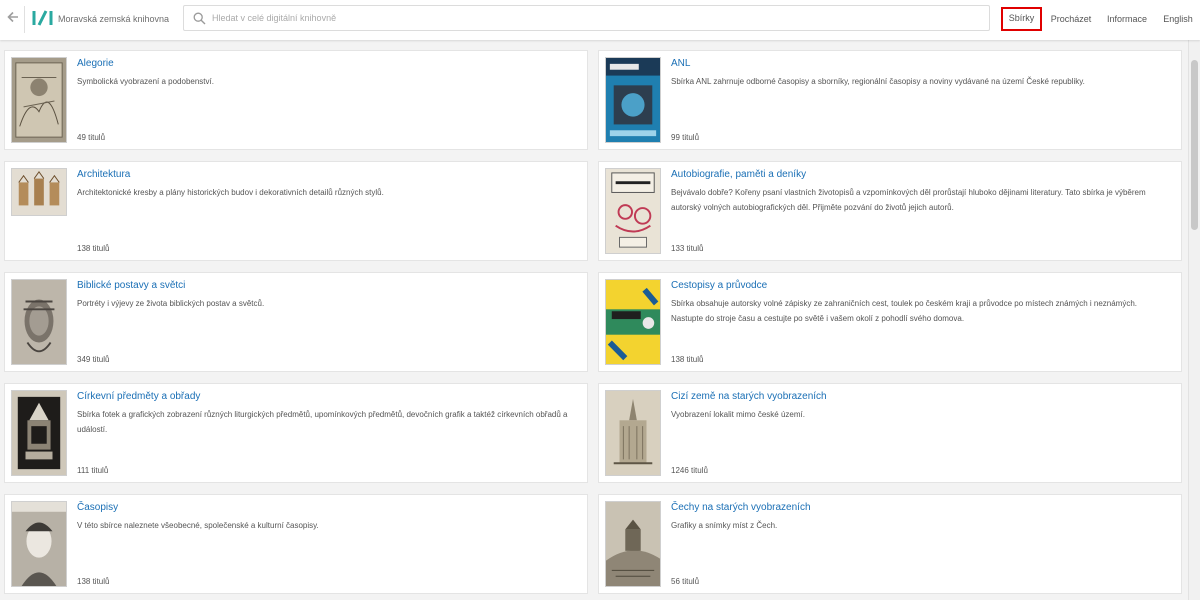  I want to click on nav-sbirky: Sbírky, so click(1021, 19).